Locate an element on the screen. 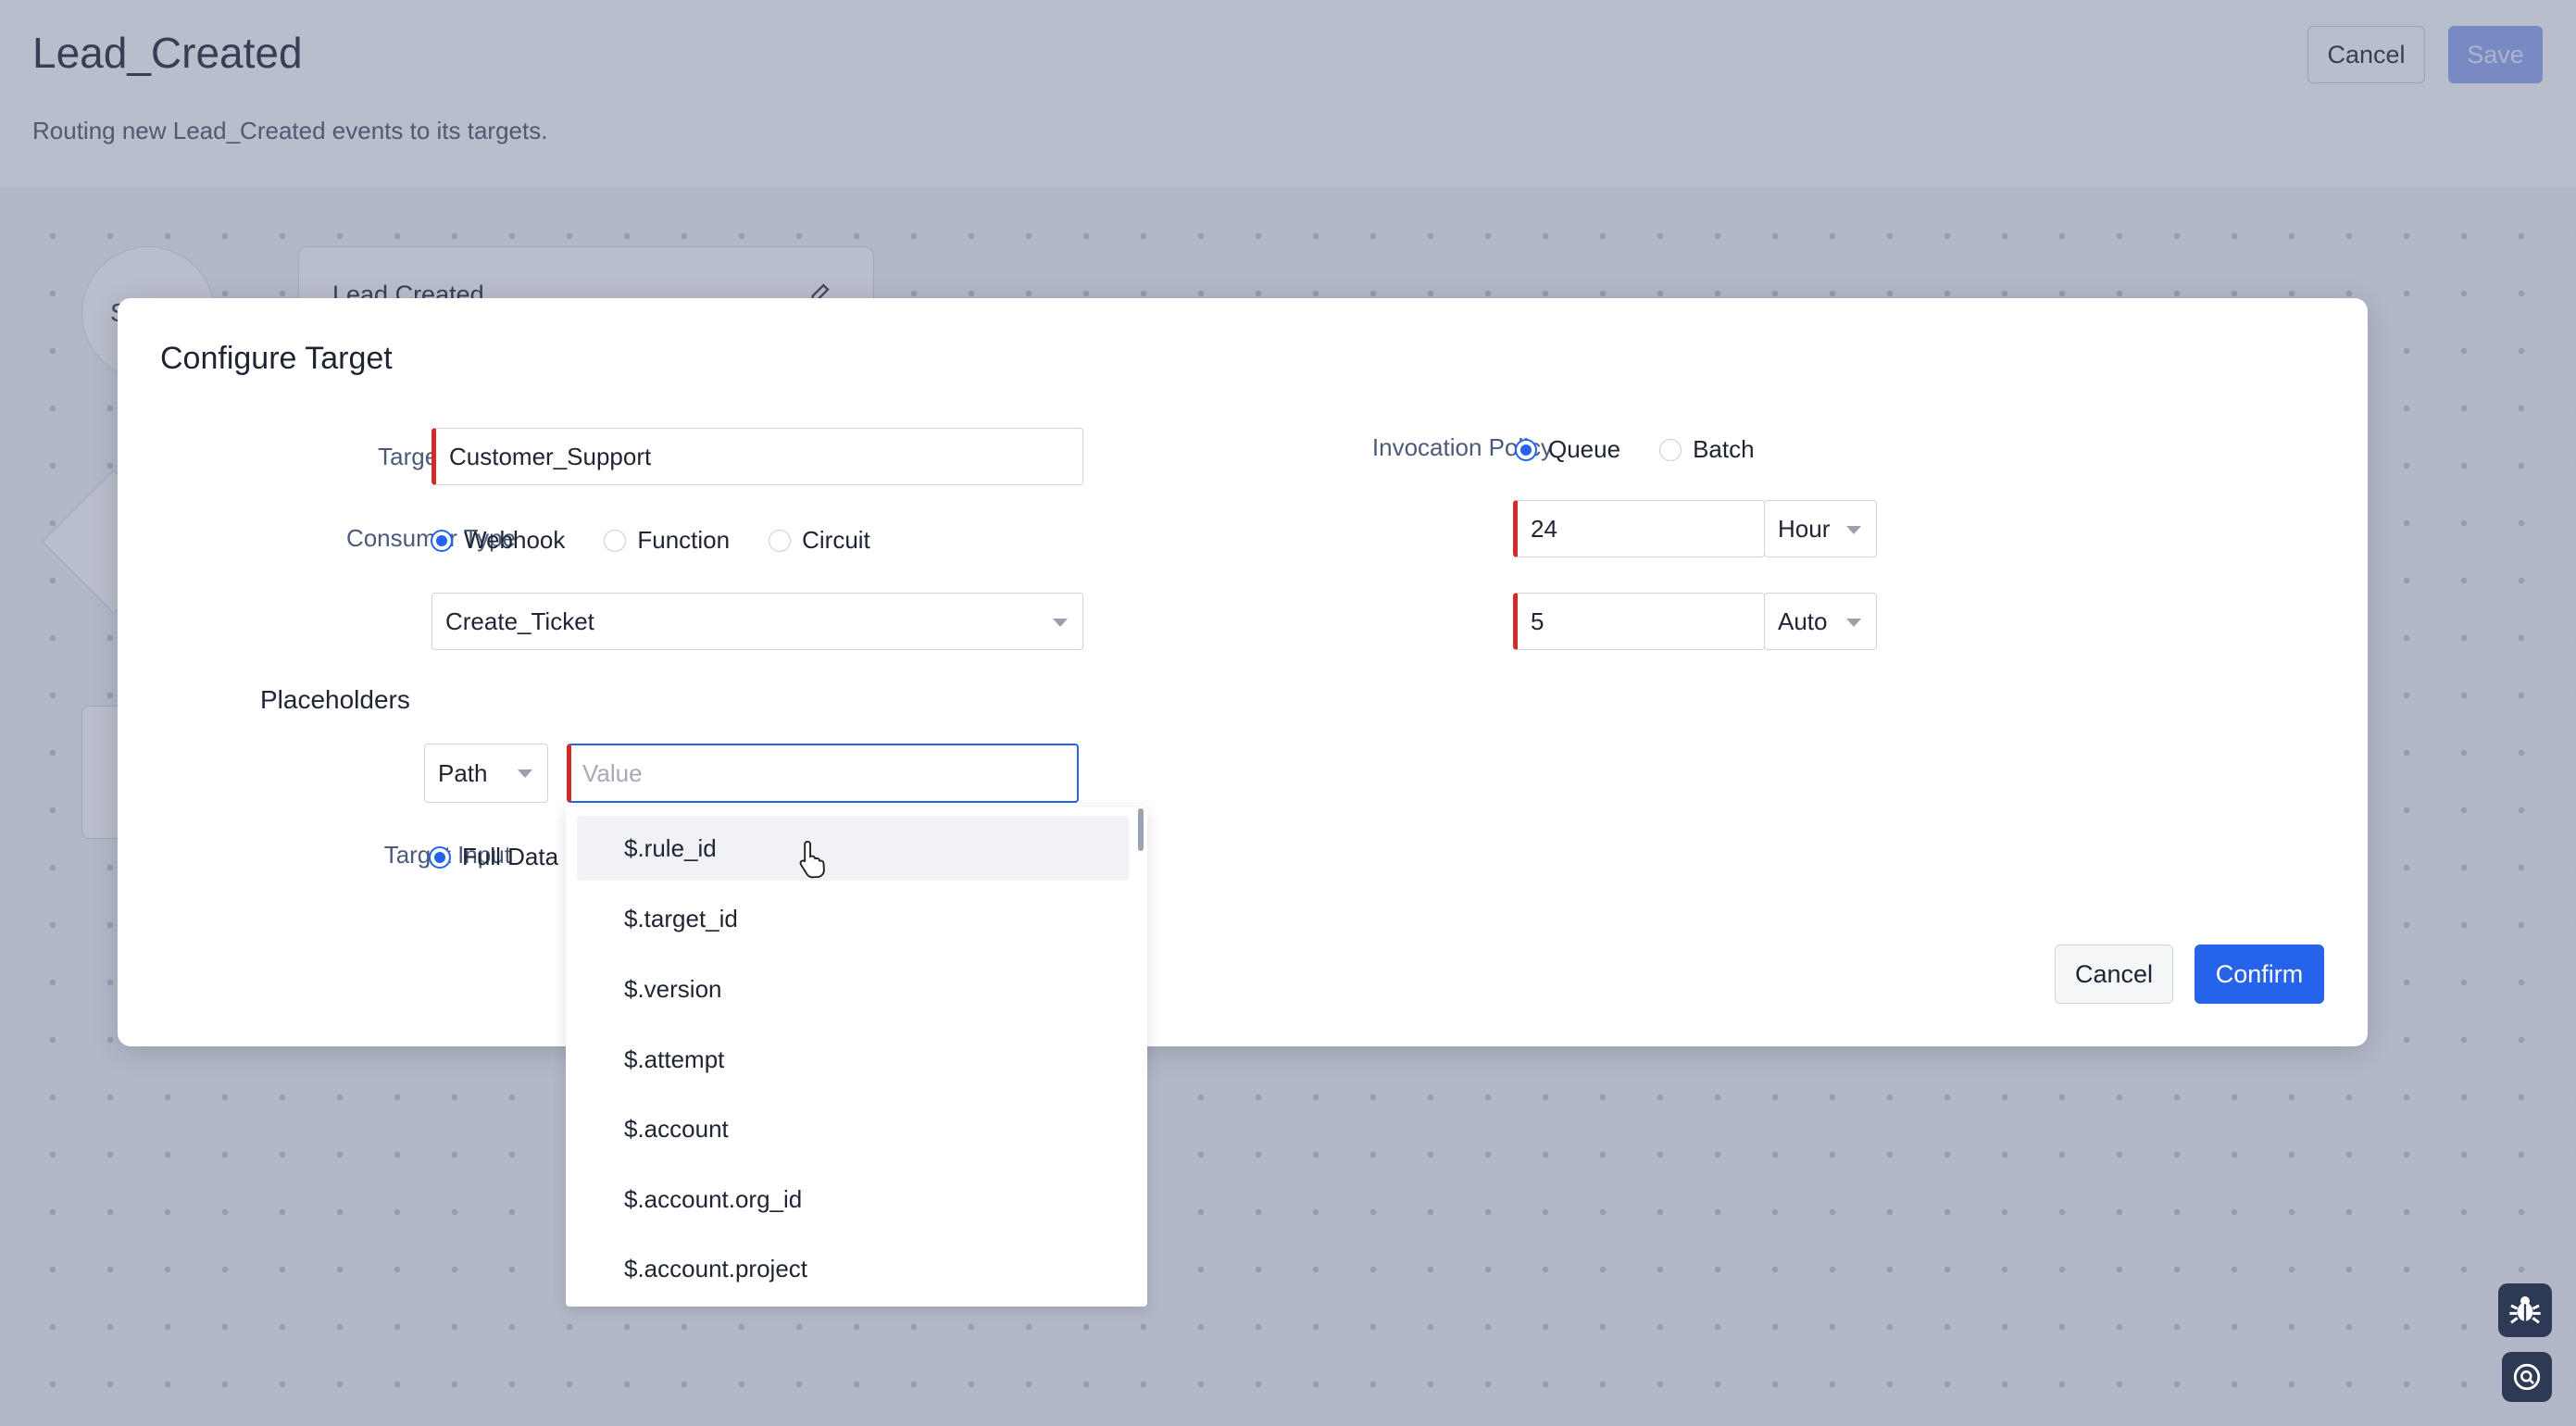 The image size is (2576, 1426). dropdown-option: $.version is located at coordinates (853, 989).